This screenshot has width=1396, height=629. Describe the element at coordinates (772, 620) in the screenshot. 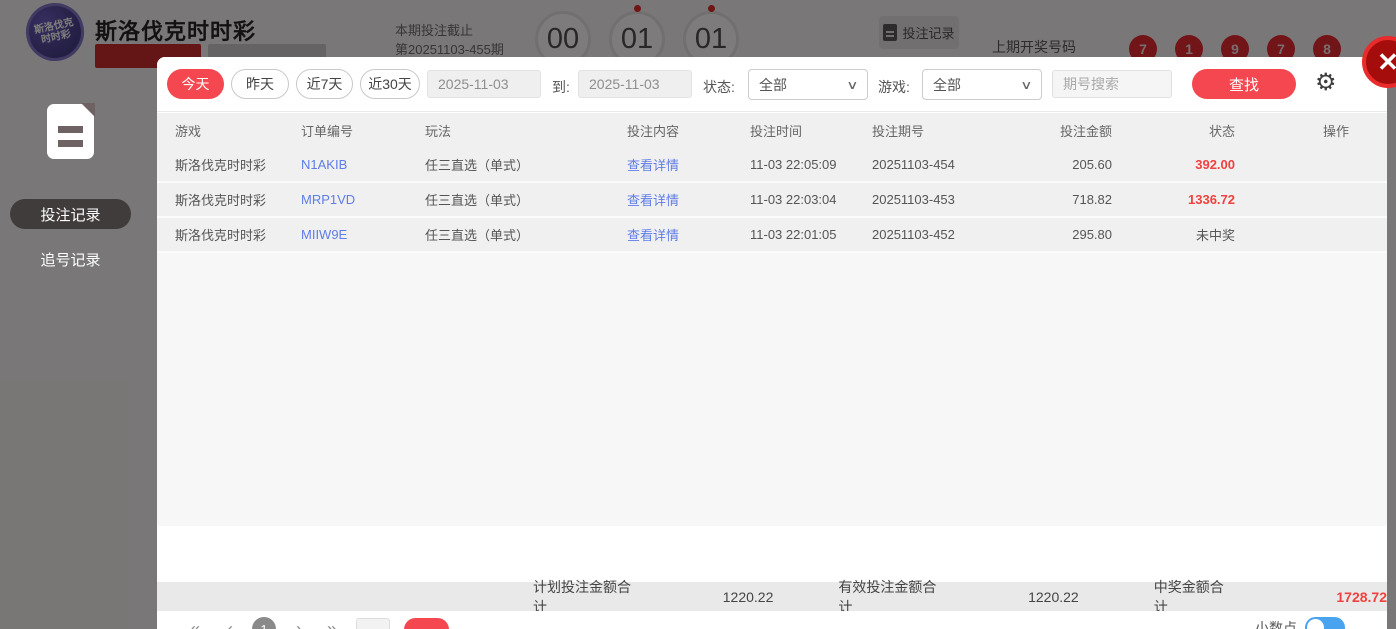

I see `pagination-bar: « ‹ 1 › » 小数点` at that location.